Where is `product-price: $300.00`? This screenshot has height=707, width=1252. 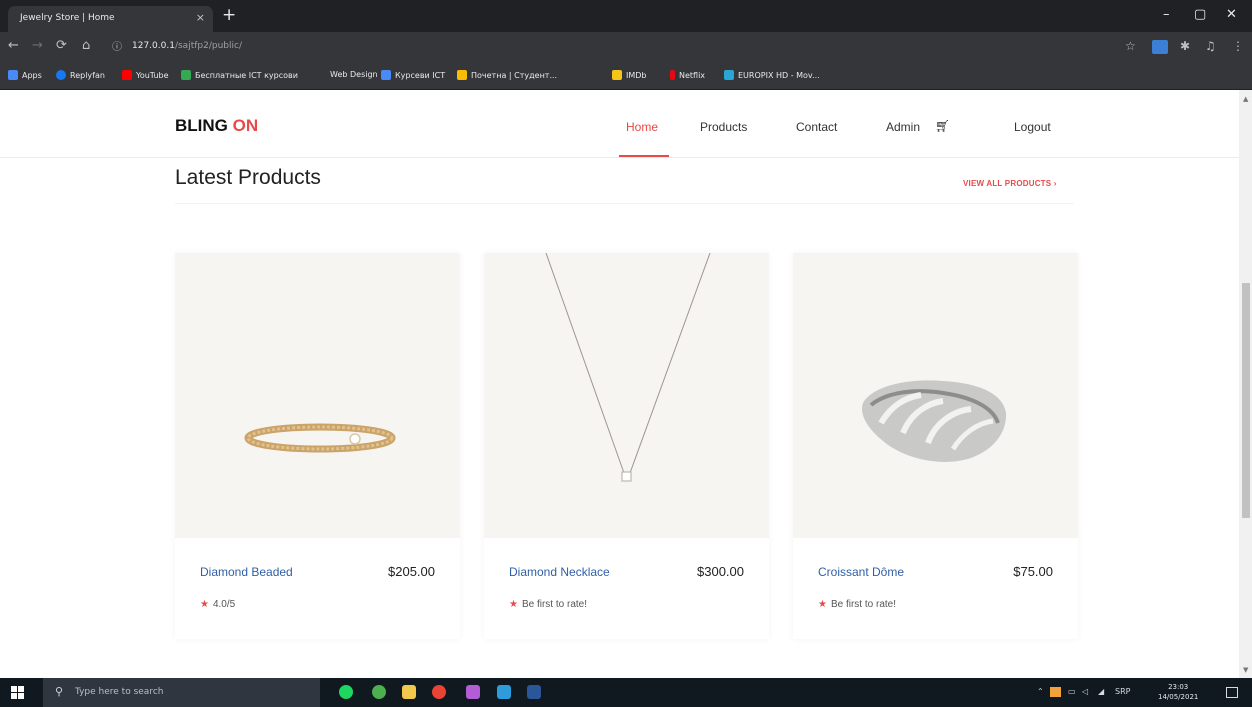
product-price: $300.00 is located at coordinates (720, 571).